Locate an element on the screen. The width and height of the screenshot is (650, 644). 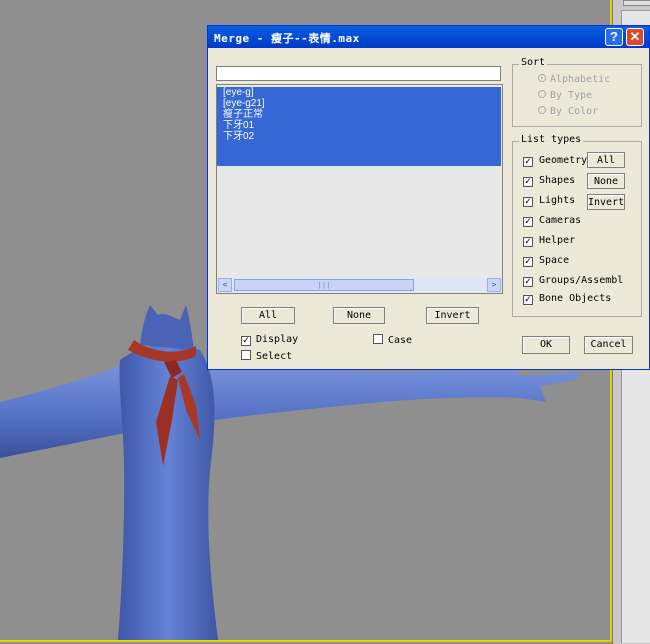
sort-alphabetic: Alphabetic is located at coordinates (574, 79).